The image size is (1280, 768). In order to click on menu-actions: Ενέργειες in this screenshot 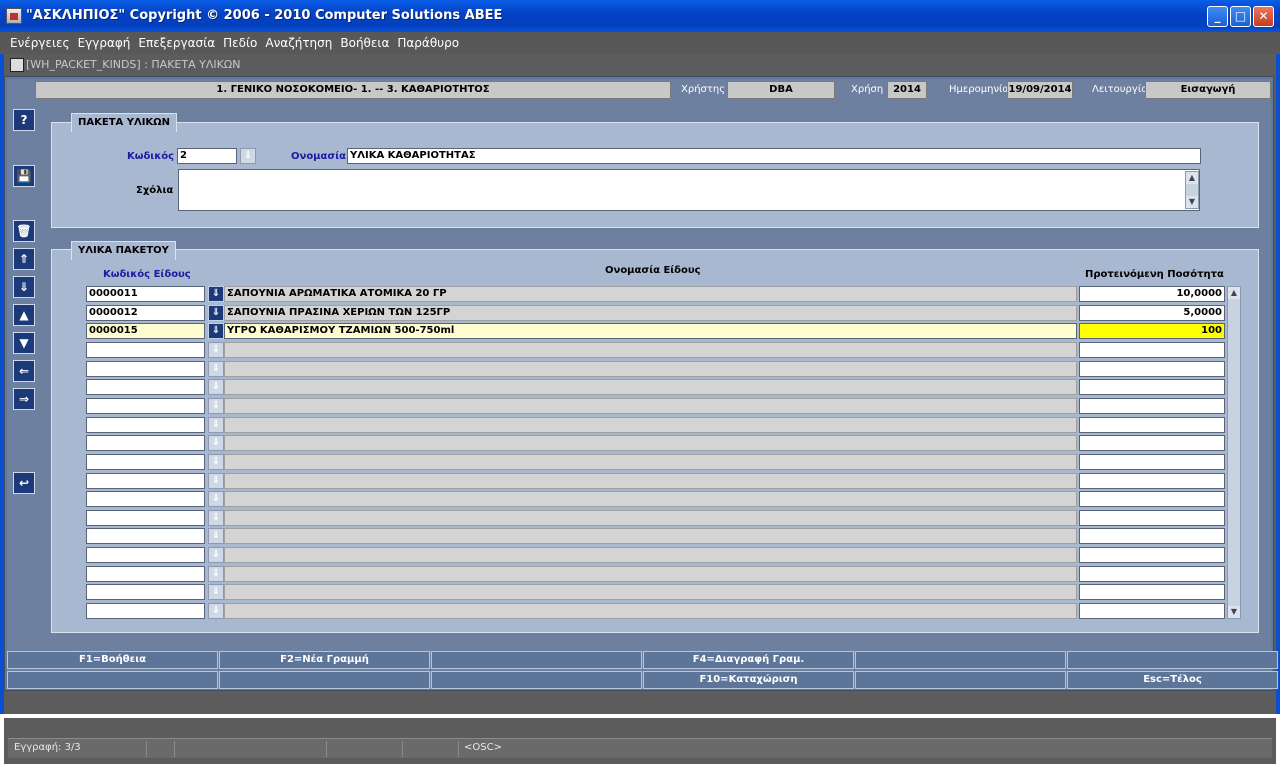, I will do `click(40, 43)`.